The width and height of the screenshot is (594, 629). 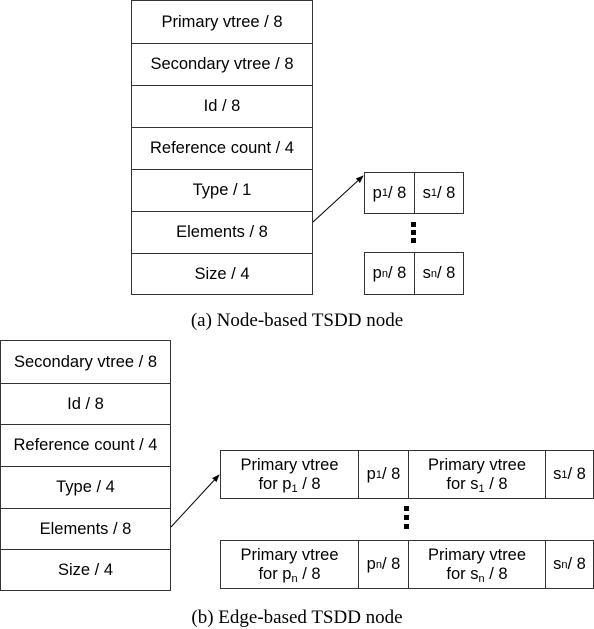 I want to click on elements-pointer-arrow-a, so click(x=338, y=199).